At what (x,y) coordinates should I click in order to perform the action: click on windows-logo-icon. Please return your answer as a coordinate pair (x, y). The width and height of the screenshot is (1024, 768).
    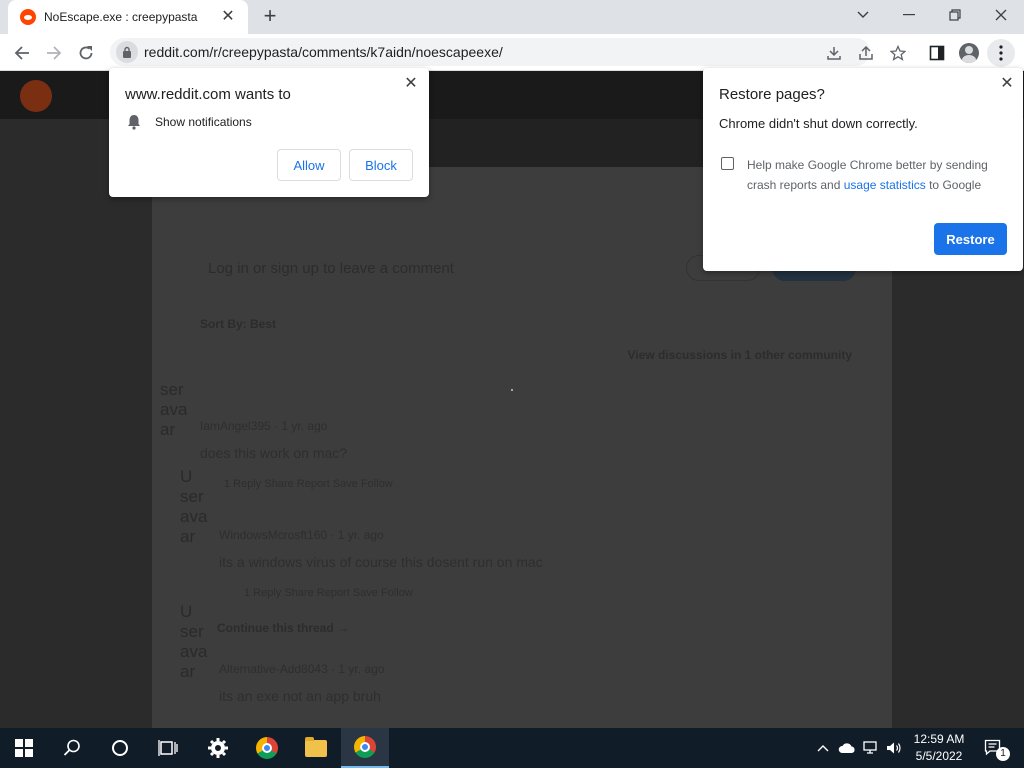
    Looking at the image, I should click on (24, 748).